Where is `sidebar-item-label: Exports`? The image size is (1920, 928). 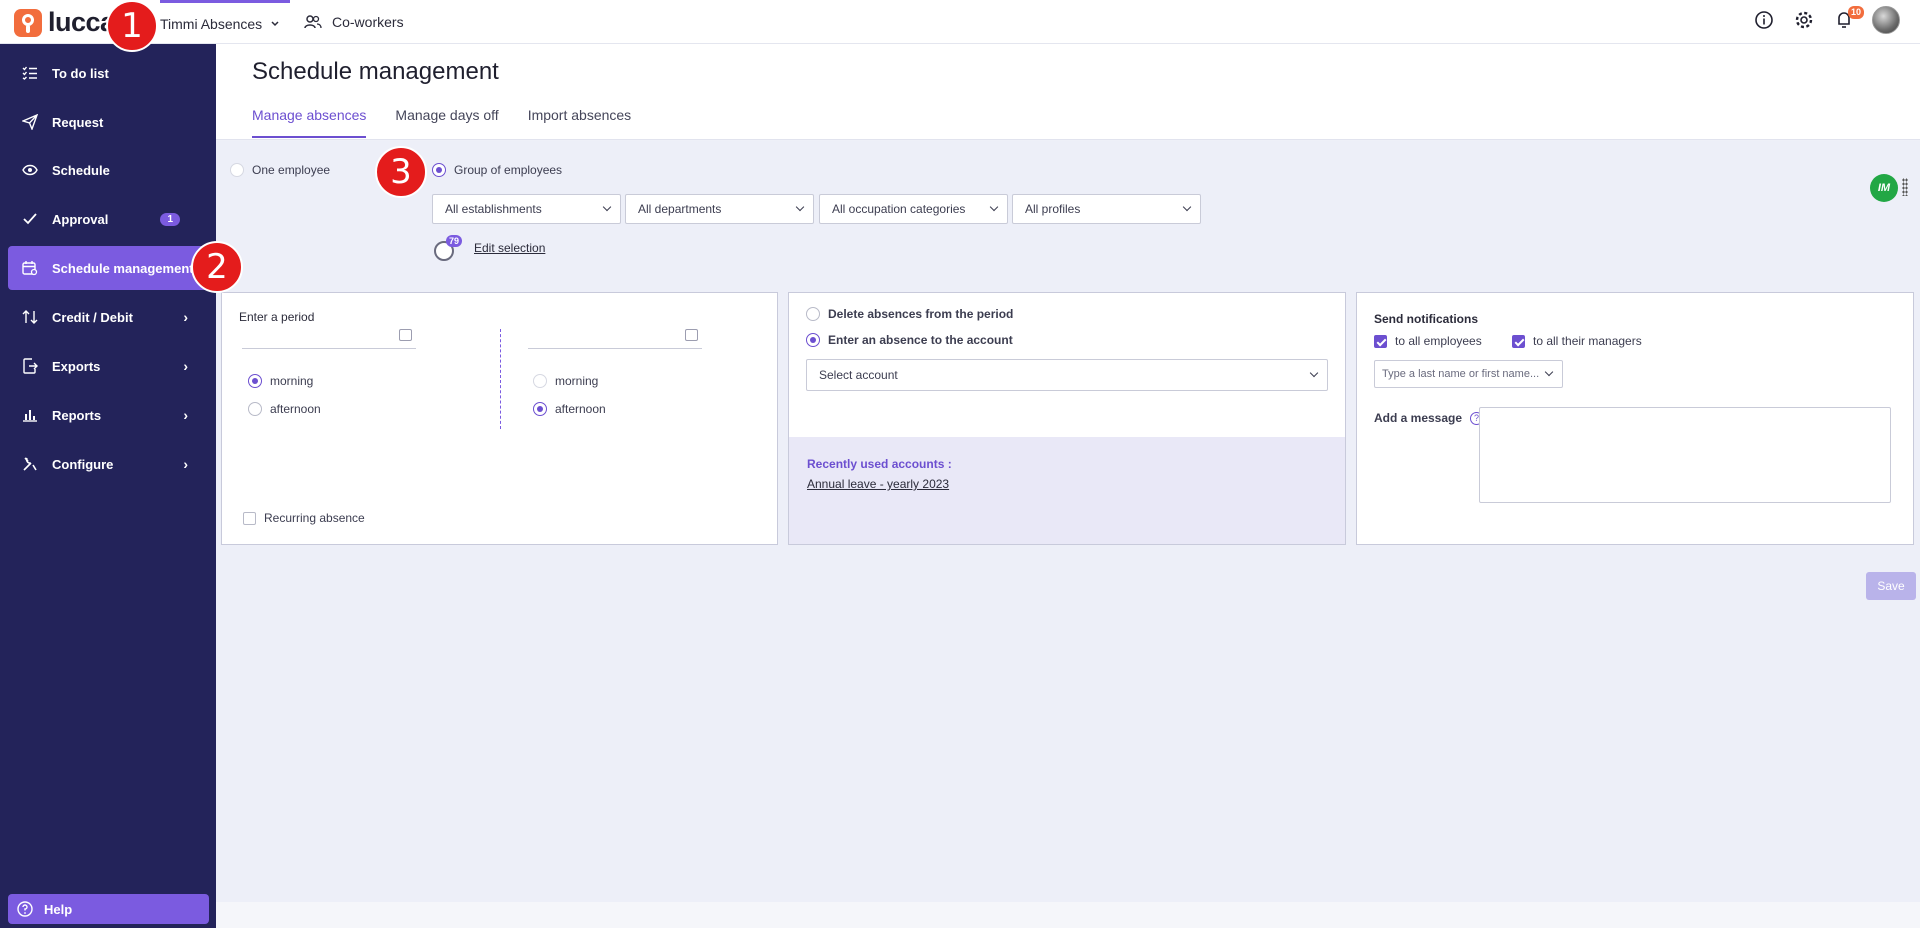 sidebar-item-label: Exports is located at coordinates (76, 366).